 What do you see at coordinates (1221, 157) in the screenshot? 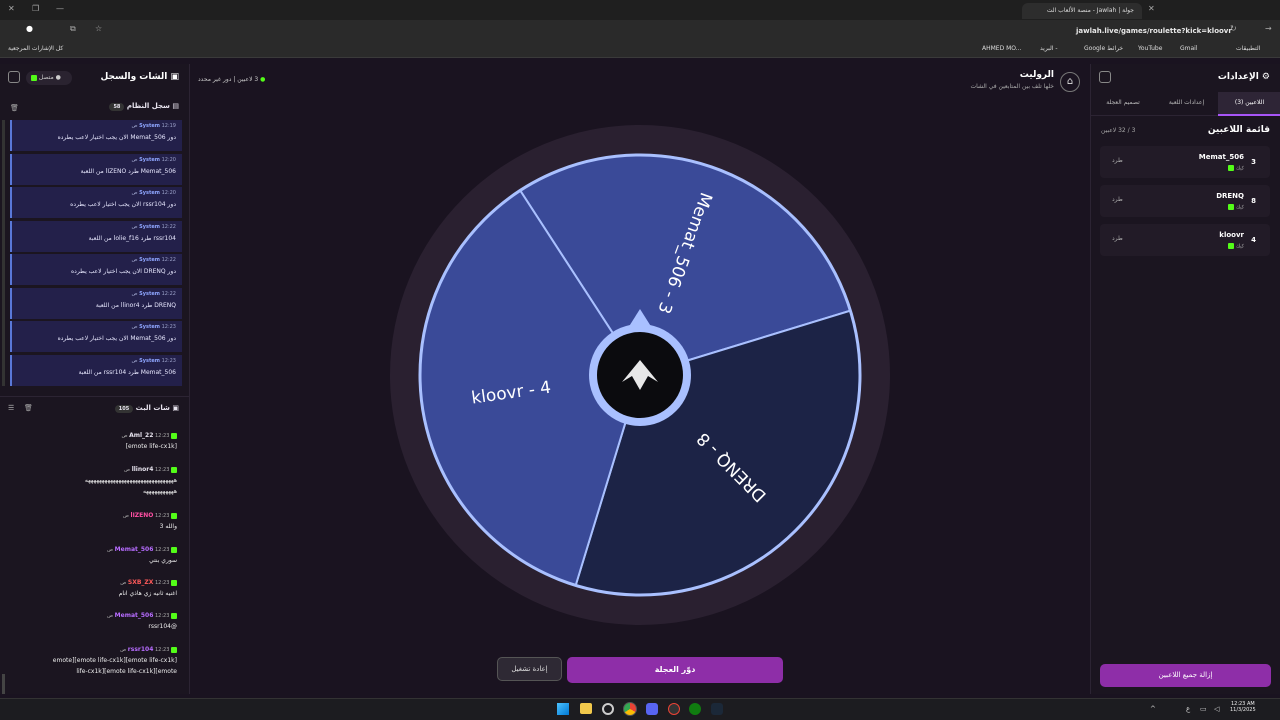
I see `player-name: Memat_506` at bounding box center [1221, 157].